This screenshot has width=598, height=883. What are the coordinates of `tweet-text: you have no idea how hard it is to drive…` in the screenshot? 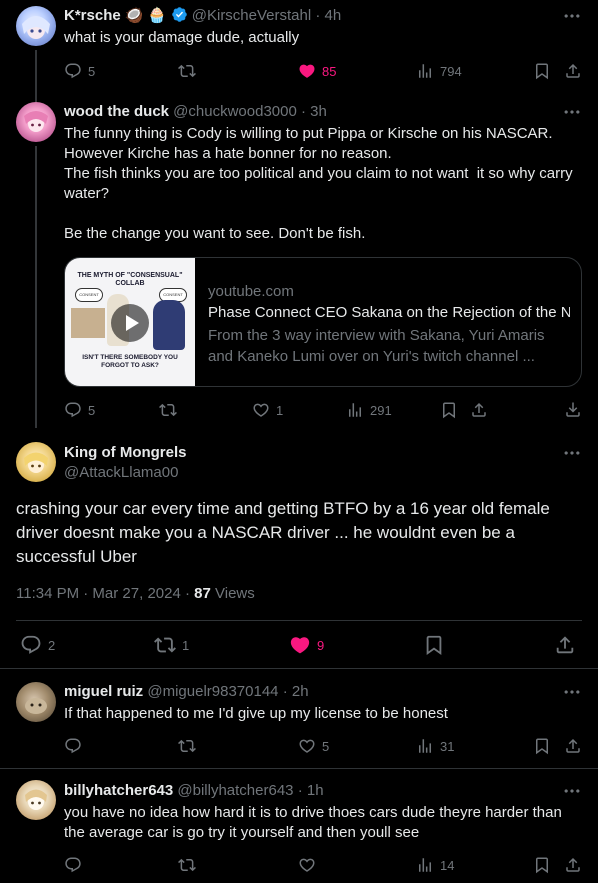 It's located at (315, 822).